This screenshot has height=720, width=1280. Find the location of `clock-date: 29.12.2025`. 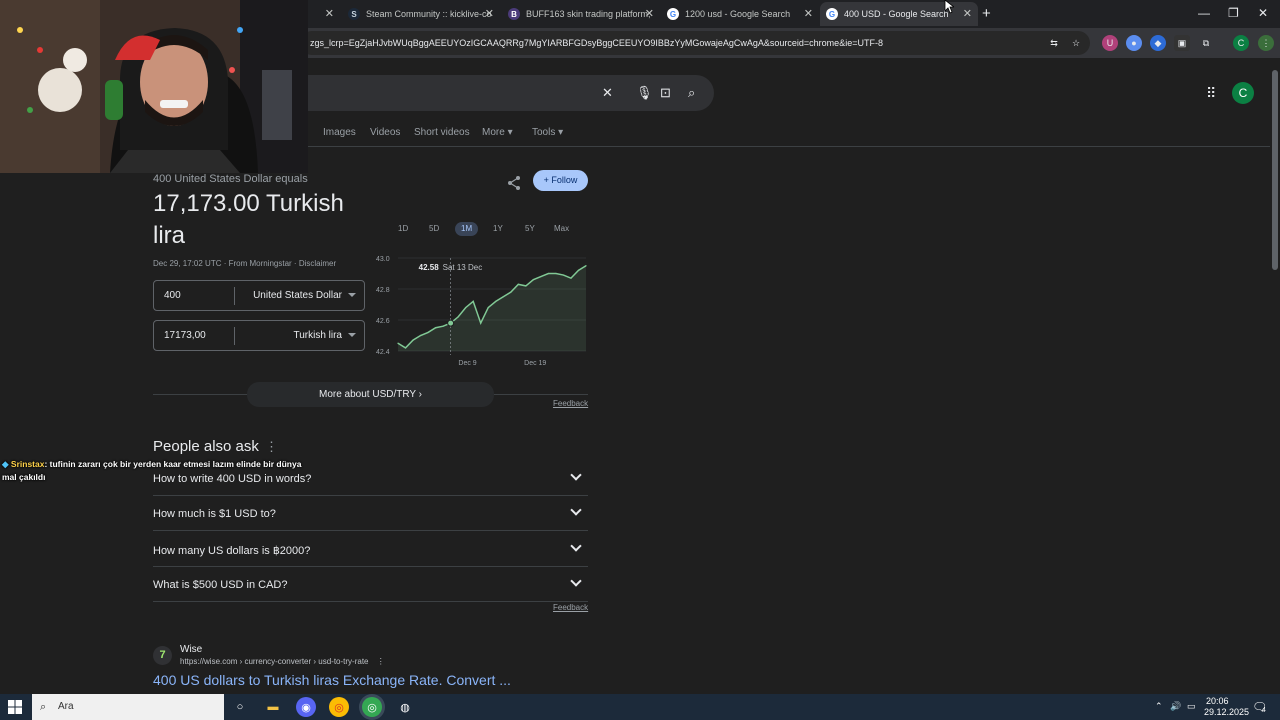

clock-date: 29.12.2025 is located at coordinates (1226, 712).